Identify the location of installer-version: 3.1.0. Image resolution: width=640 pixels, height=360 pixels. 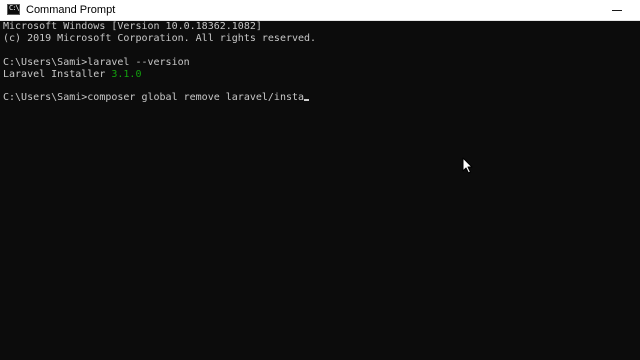
(126, 74).